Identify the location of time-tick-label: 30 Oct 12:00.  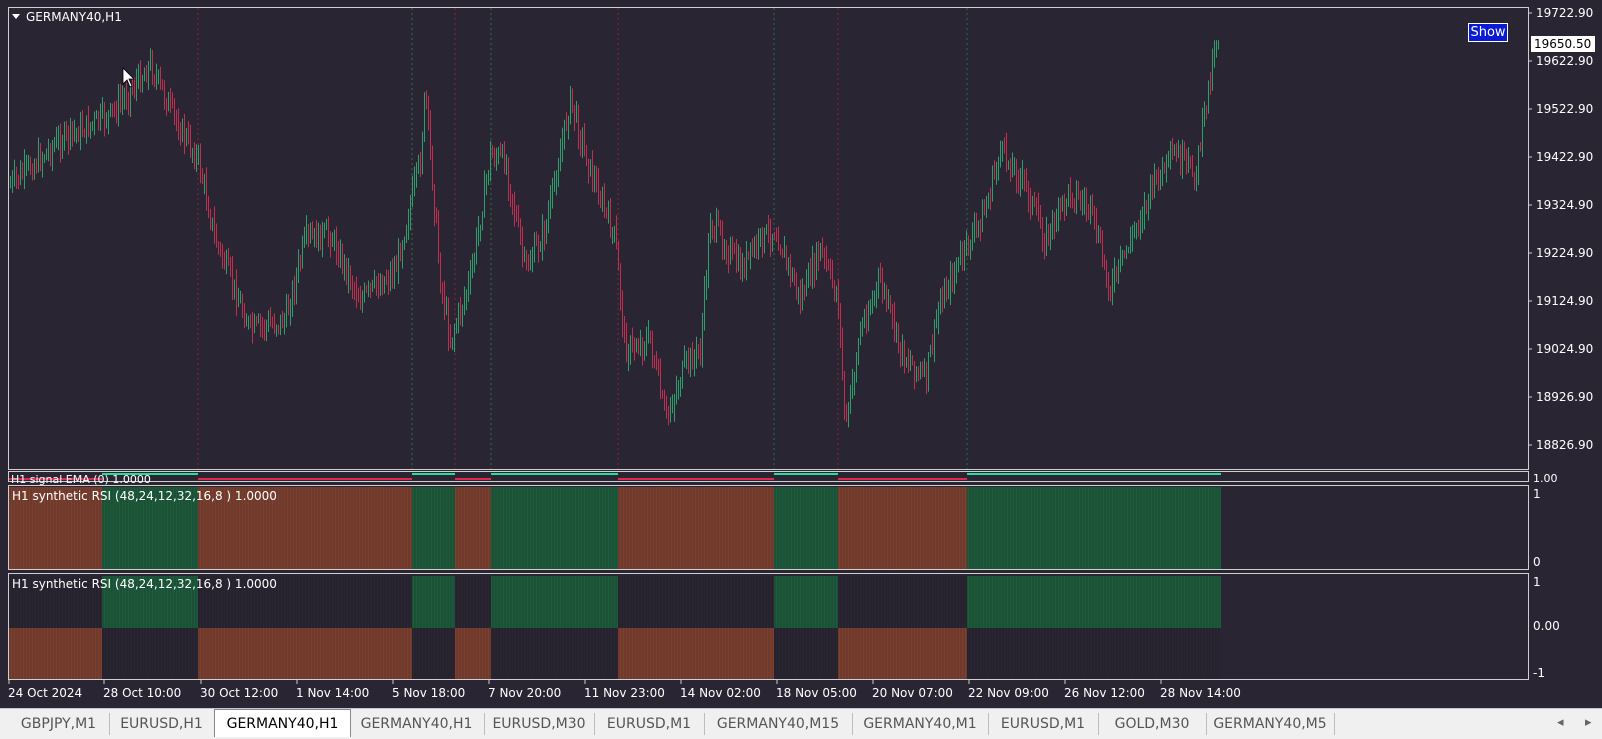
(239, 693).